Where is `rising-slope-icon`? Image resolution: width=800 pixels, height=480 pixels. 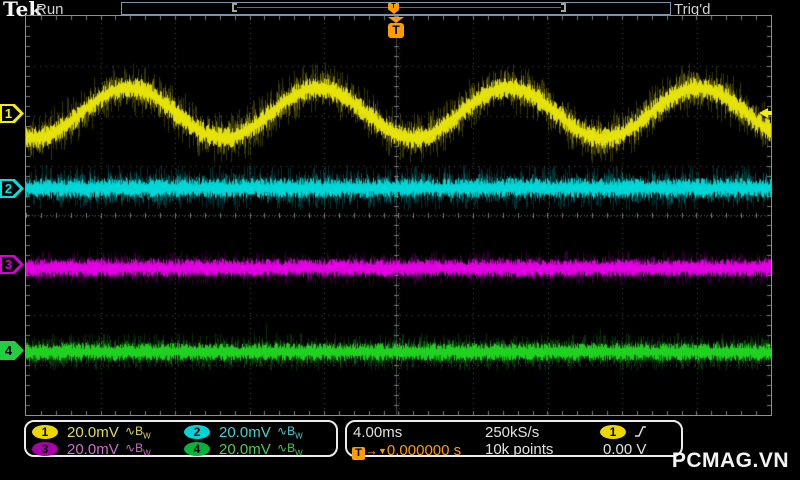
rising-slope-icon is located at coordinates (640, 431).